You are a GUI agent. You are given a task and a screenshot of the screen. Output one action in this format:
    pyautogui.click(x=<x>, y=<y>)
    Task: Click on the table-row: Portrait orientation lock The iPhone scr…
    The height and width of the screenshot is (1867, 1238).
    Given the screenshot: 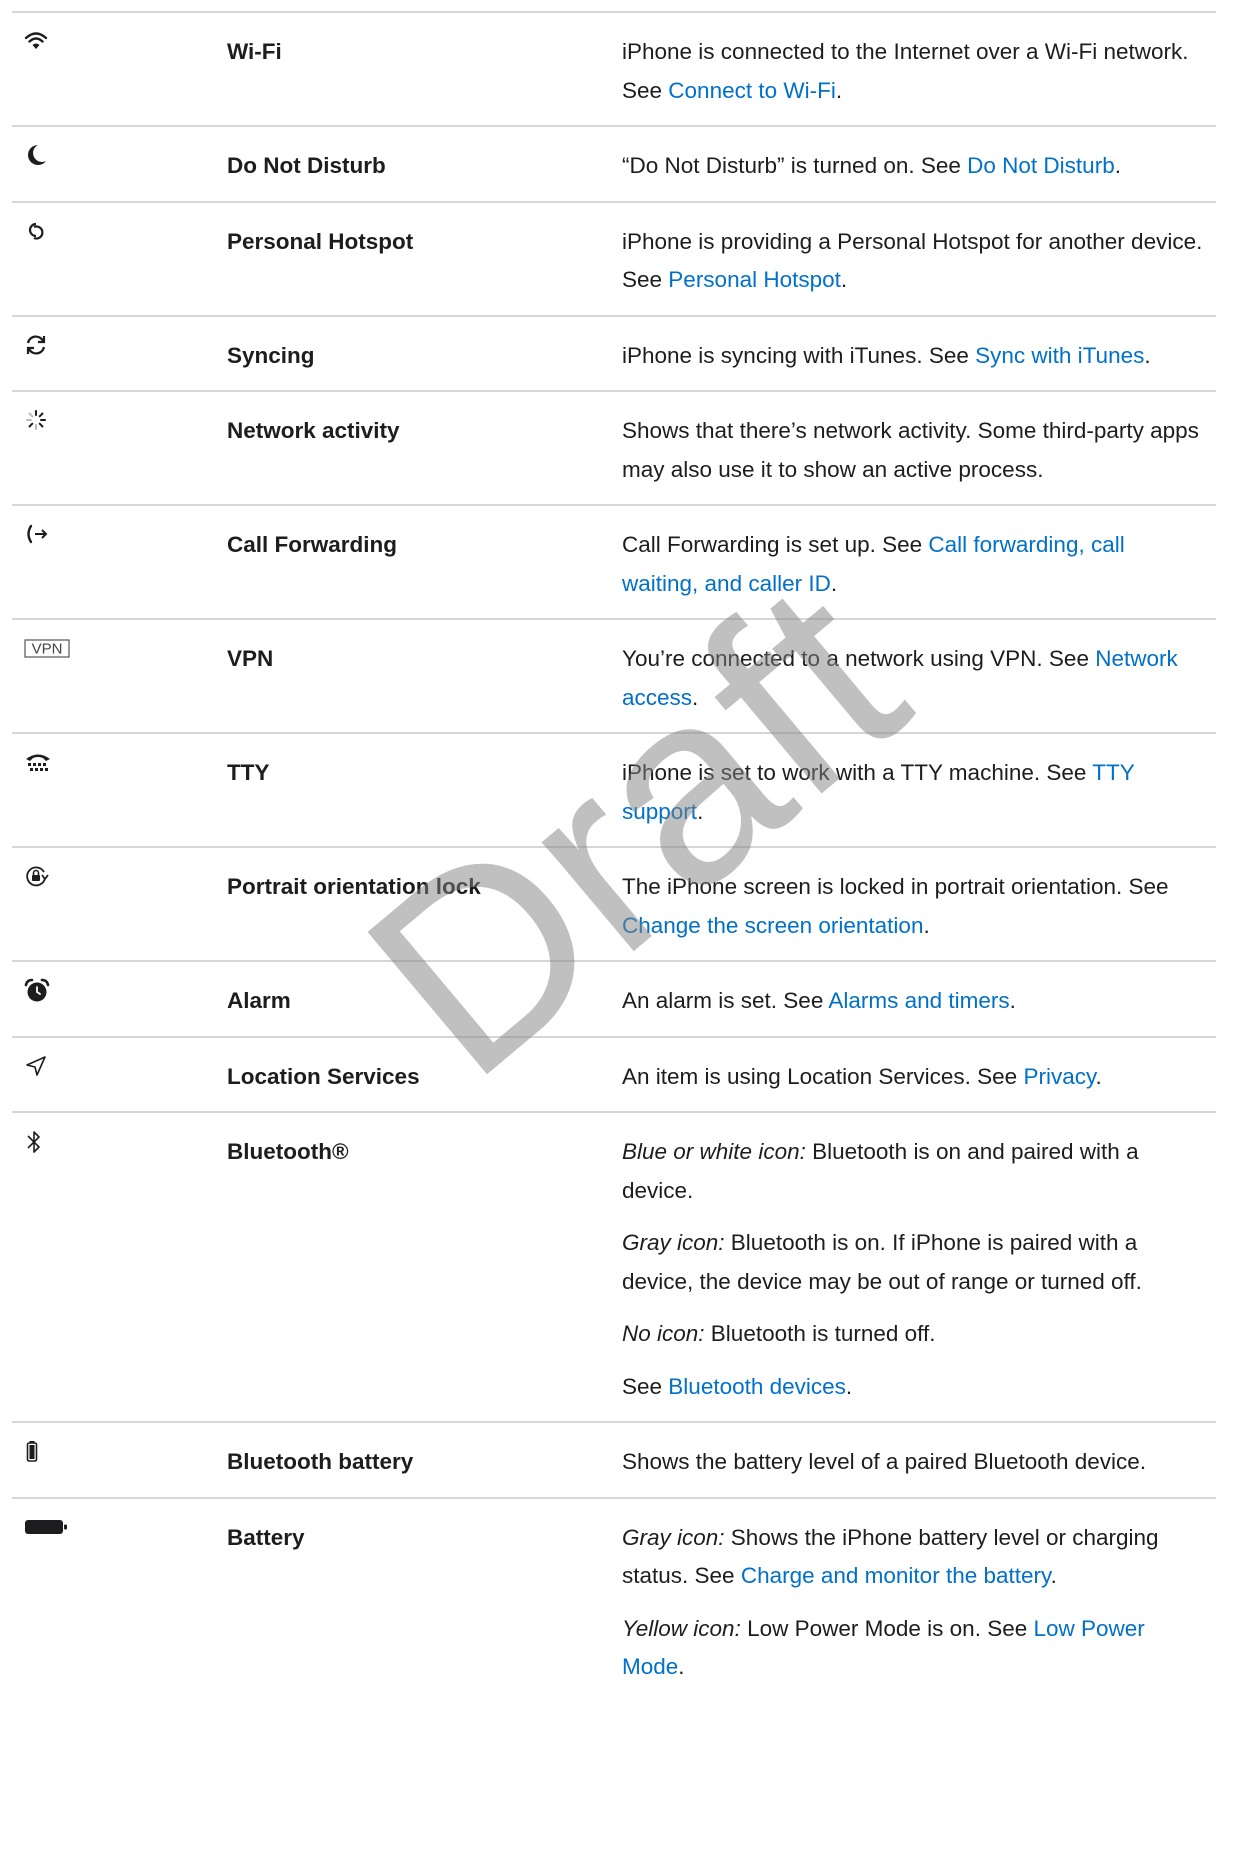 What is the action you would take?
    pyautogui.click(x=614, y=905)
    